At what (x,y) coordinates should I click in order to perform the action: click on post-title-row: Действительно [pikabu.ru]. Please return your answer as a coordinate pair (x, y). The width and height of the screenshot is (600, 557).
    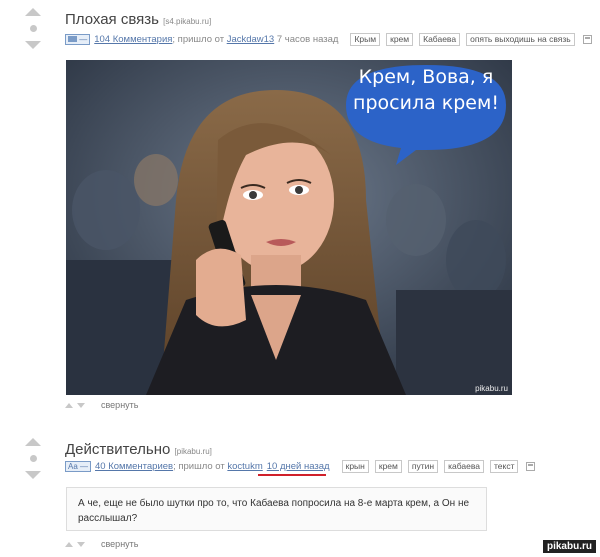
    Looking at the image, I should click on (138, 449).